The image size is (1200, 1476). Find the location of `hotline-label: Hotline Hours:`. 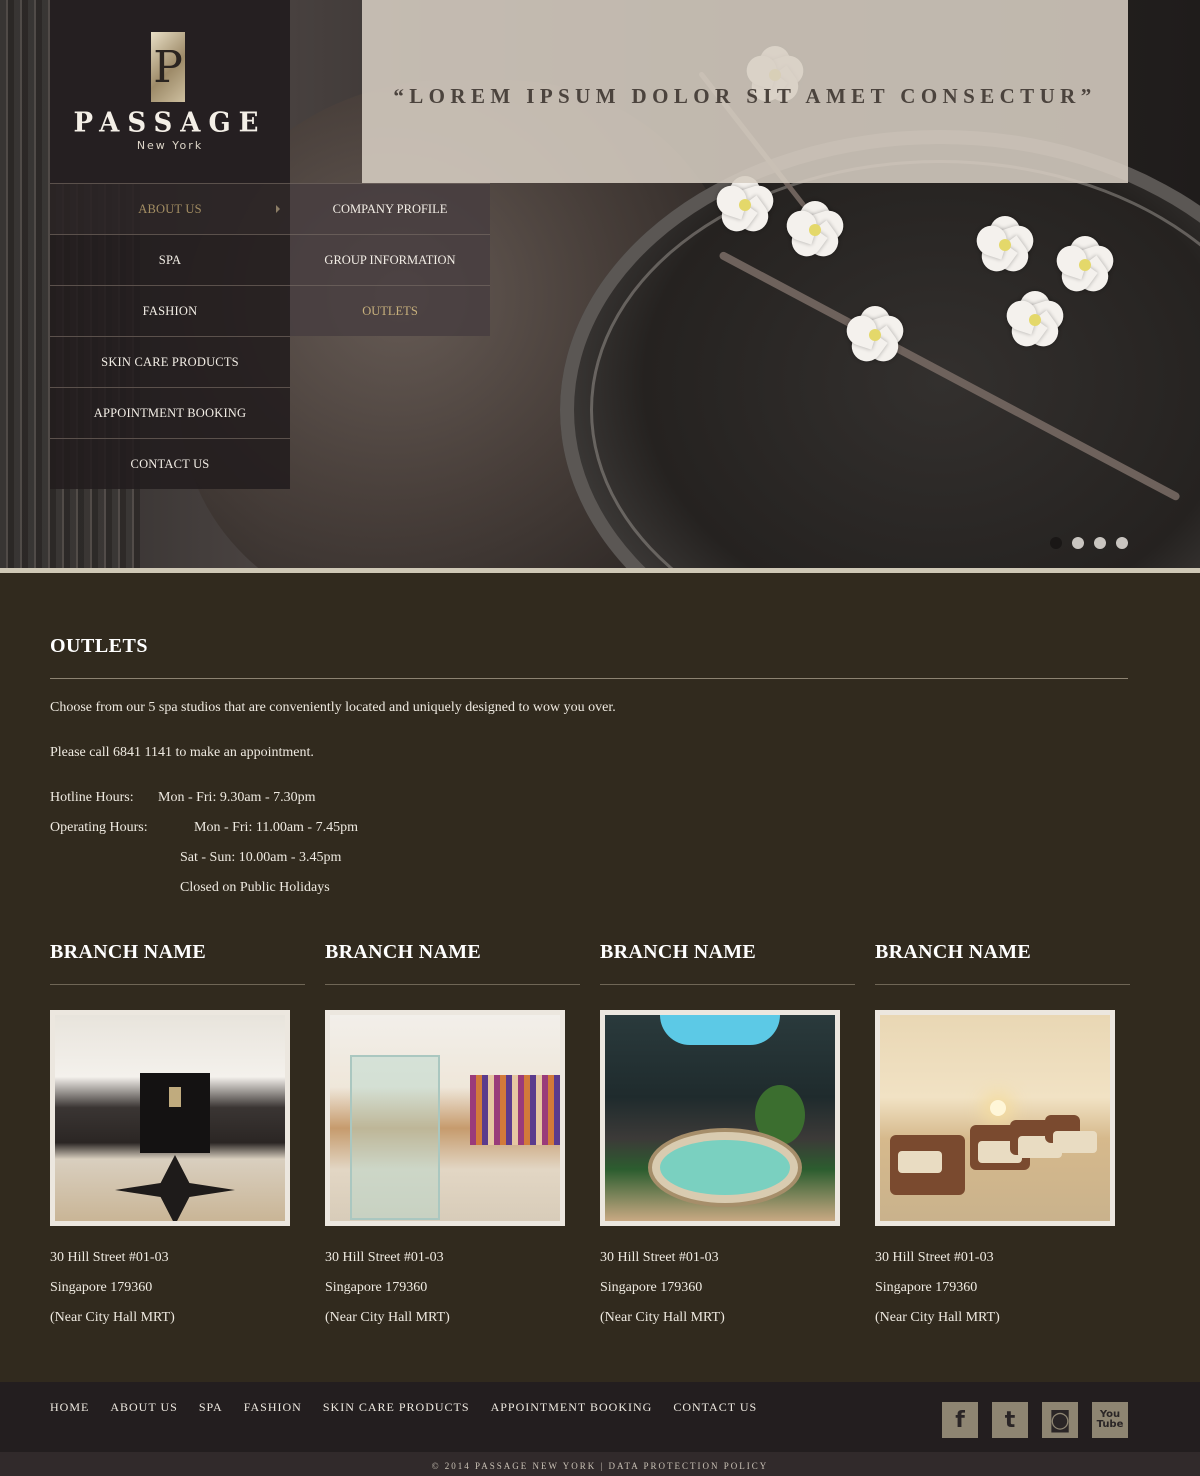

hotline-label: Hotline Hours: is located at coordinates (92, 797).